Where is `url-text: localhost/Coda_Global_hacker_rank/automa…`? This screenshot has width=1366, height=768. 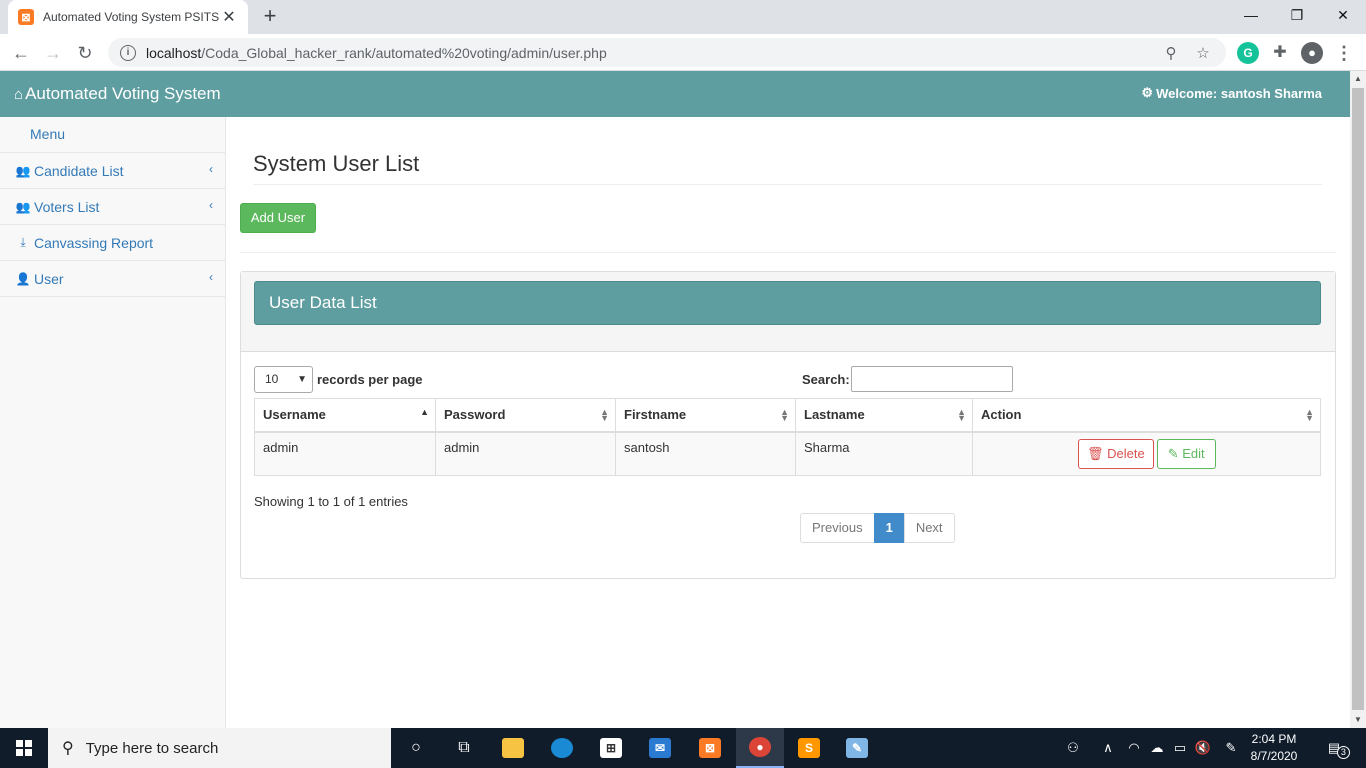
url-text: localhost/Coda_Global_hacker_rank/automa… is located at coordinates (648, 53).